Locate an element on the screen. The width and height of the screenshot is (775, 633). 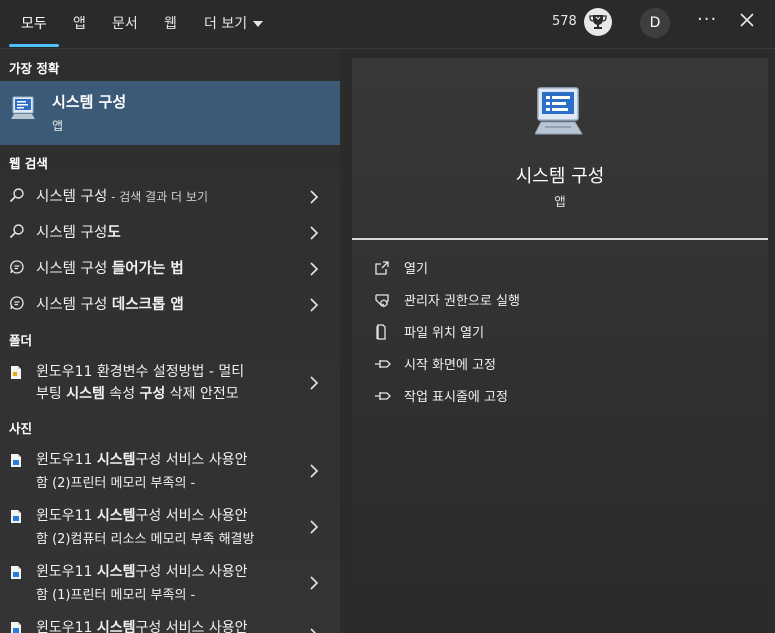
pin-icon is located at coordinates (383, 366).